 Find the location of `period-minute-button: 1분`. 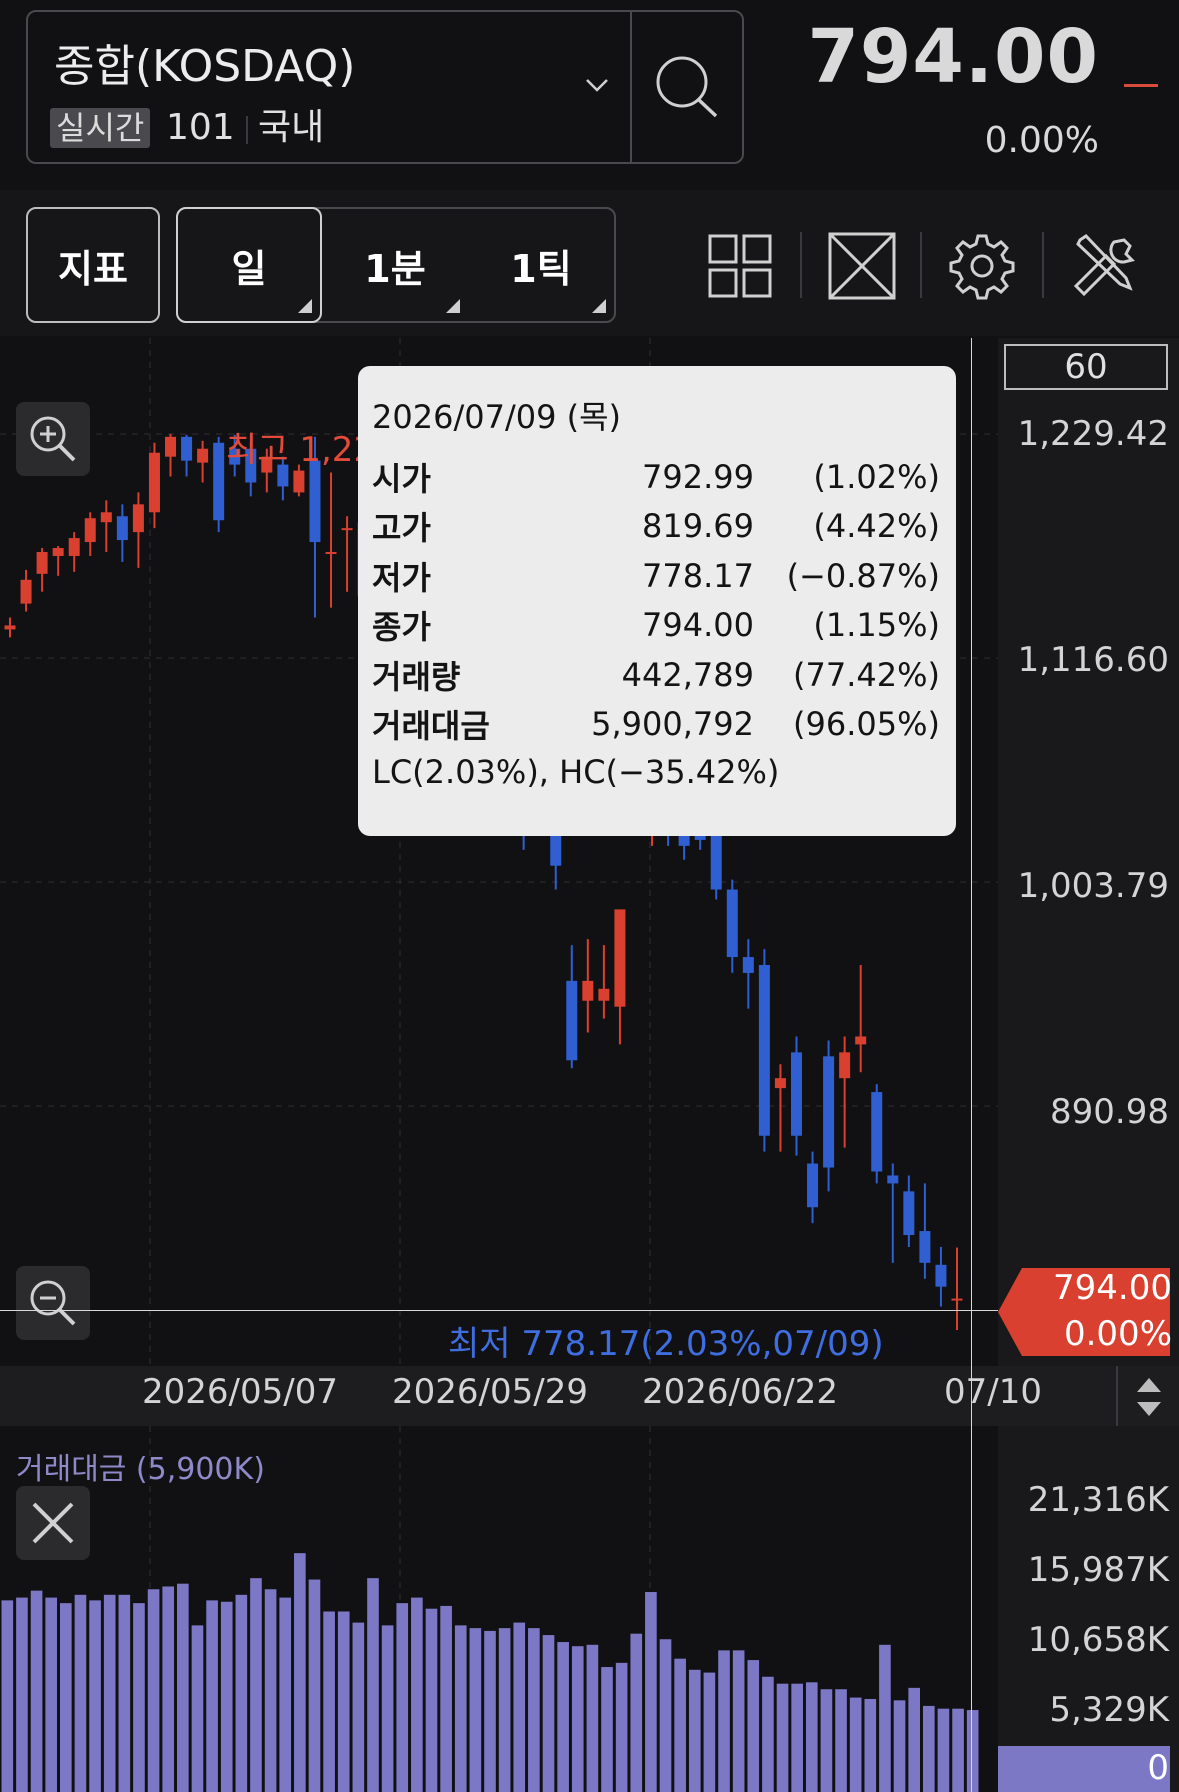

period-minute-button: 1분 is located at coordinates (395, 265).